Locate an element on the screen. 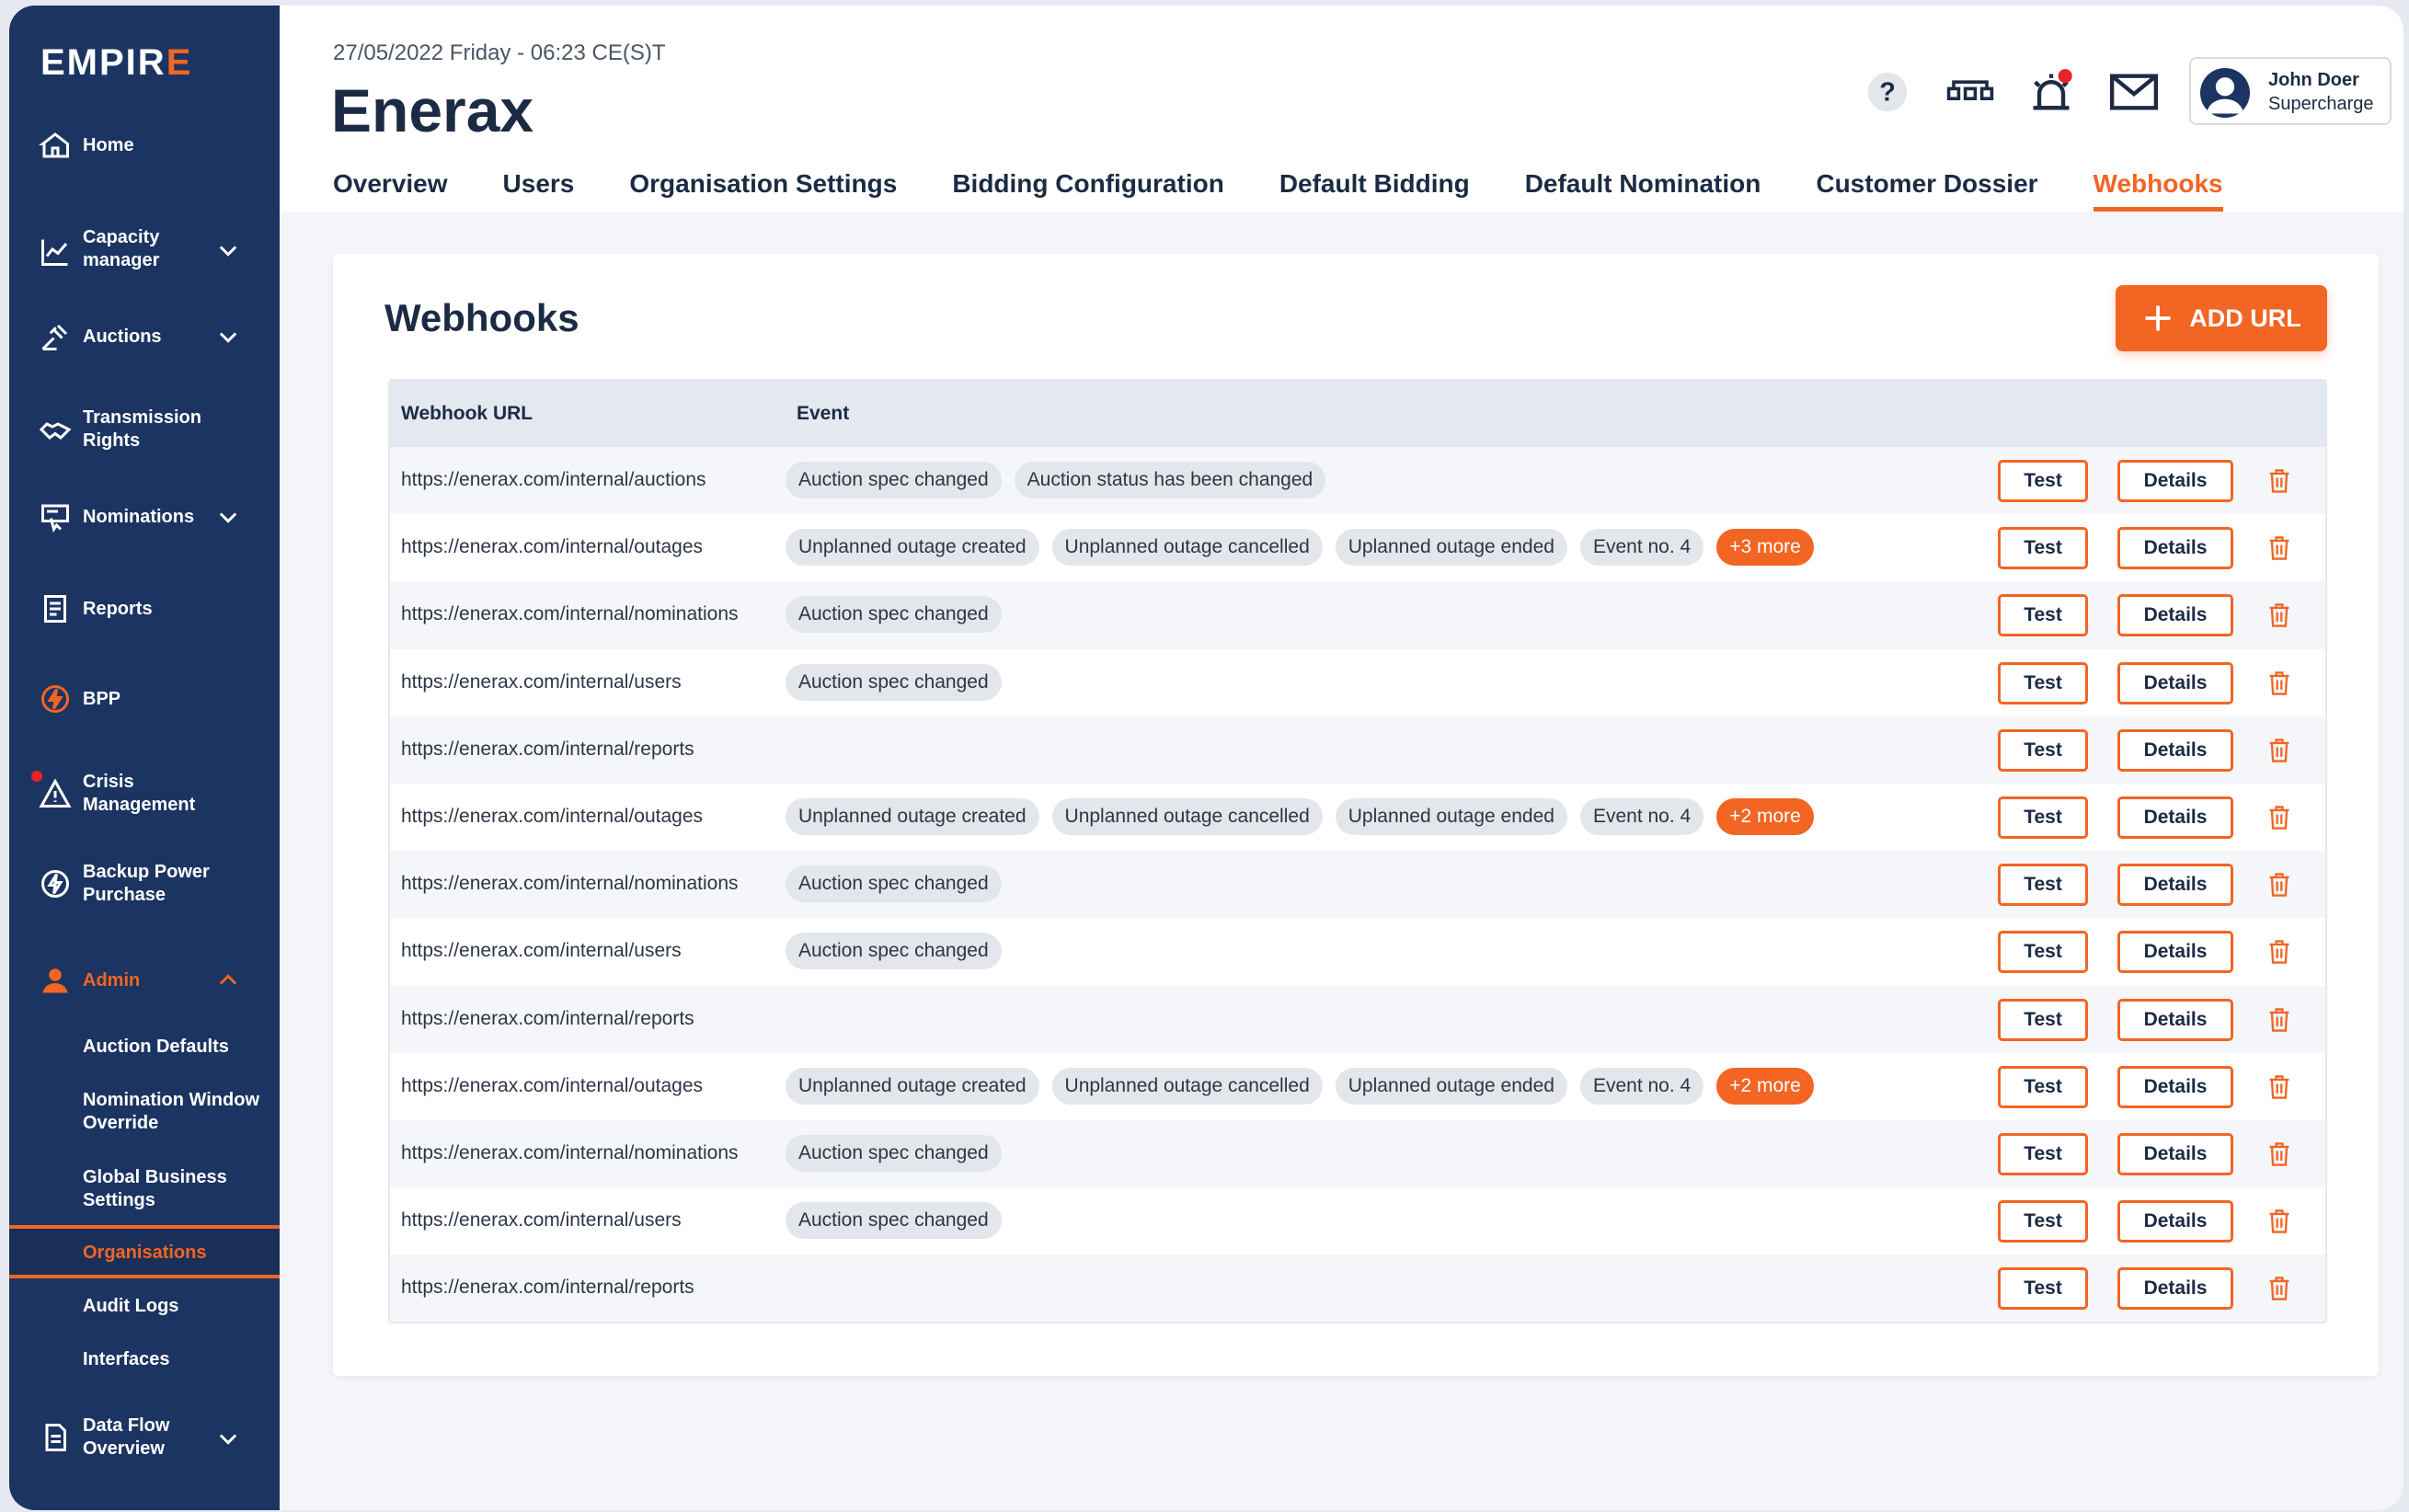  event-chips: Auction spec changed is located at coordinates (894, 1221).